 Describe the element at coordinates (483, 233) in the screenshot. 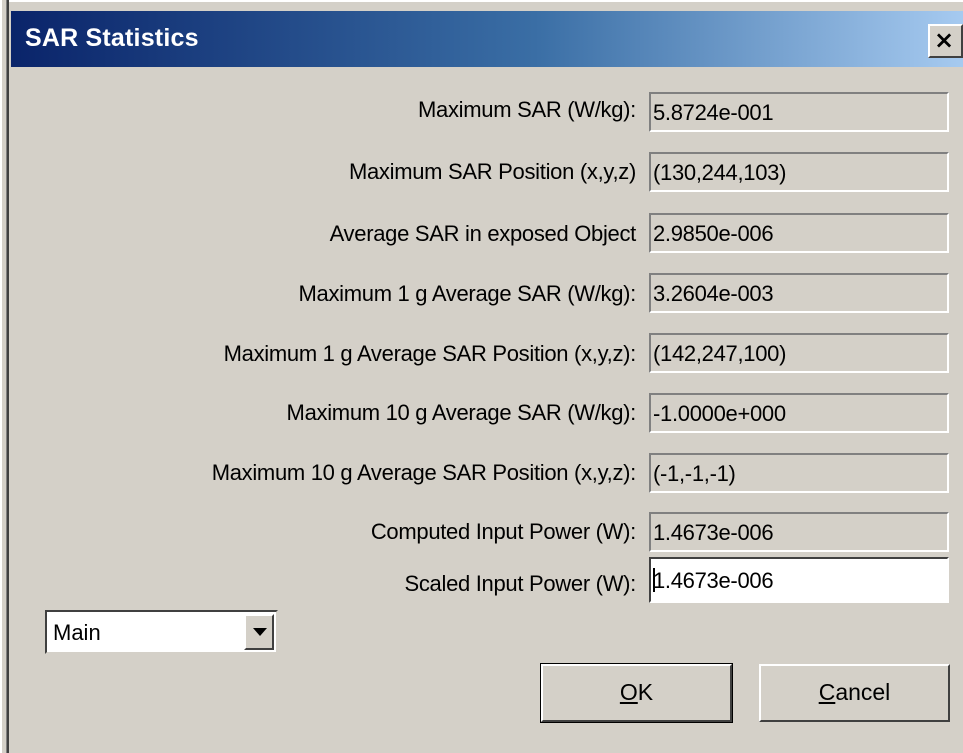

I see `label-average-sar-exposed-object: Average SAR in exposed Object` at that location.